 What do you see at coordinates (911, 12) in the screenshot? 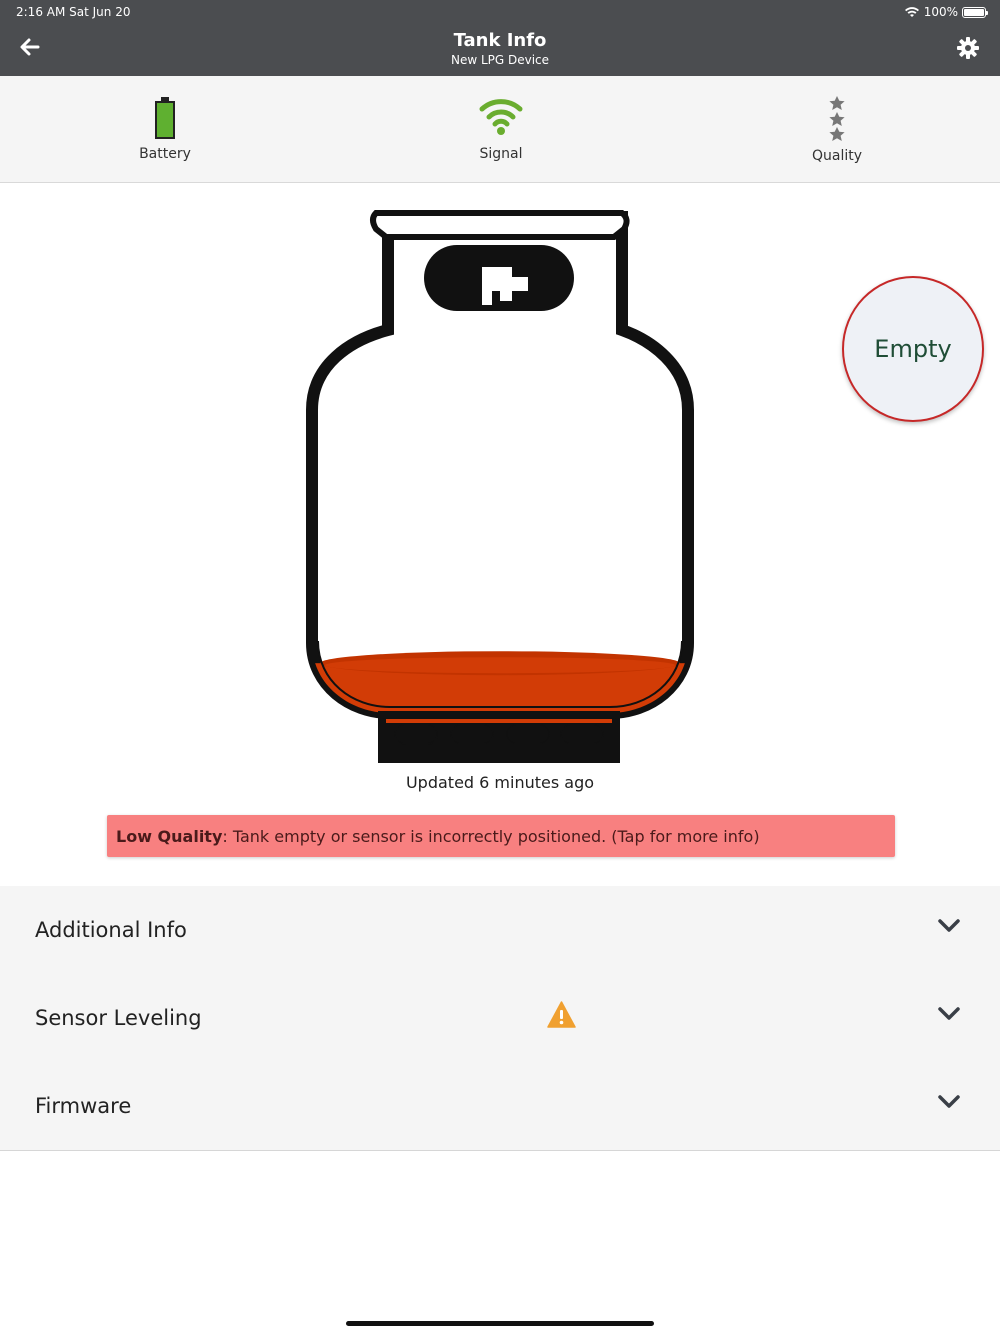
I see `wifi-icon` at bounding box center [911, 12].